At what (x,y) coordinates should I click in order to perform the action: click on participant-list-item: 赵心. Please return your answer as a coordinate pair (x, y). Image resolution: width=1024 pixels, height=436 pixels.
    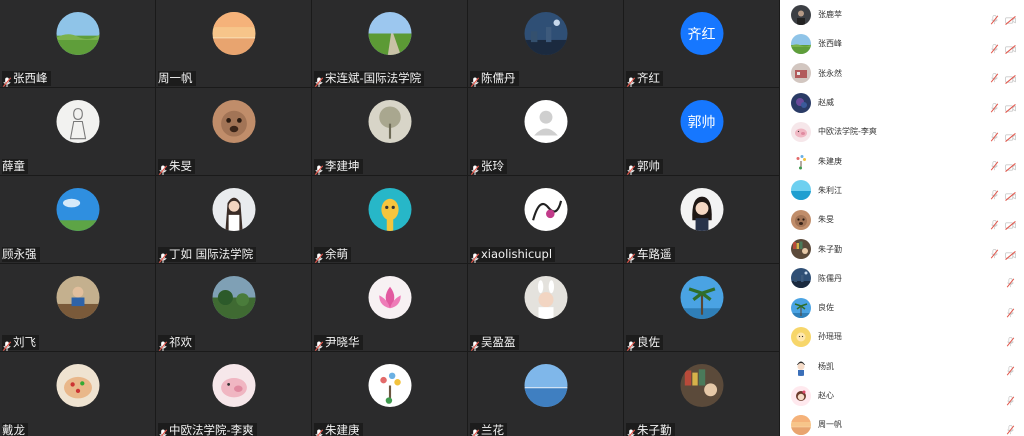
    Looking at the image, I should click on (902, 395).